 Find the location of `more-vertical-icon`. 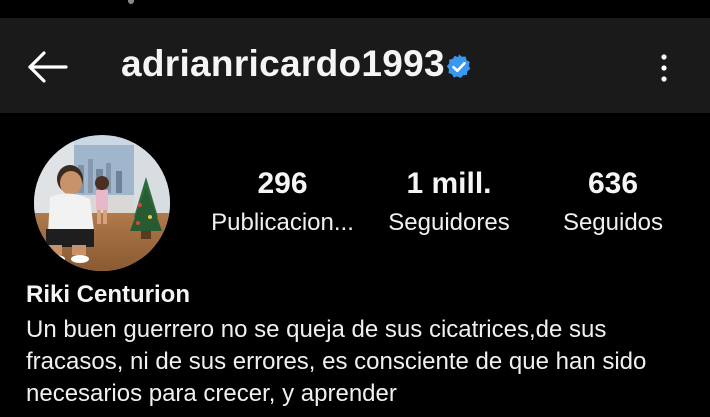

more-vertical-icon is located at coordinates (664, 68).